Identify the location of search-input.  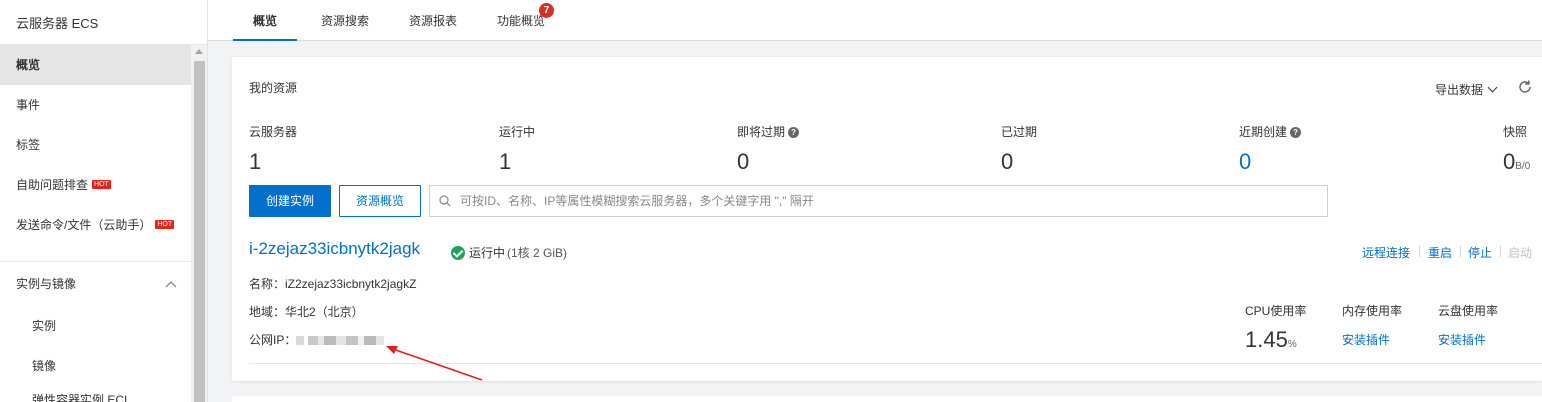
(890, 201).